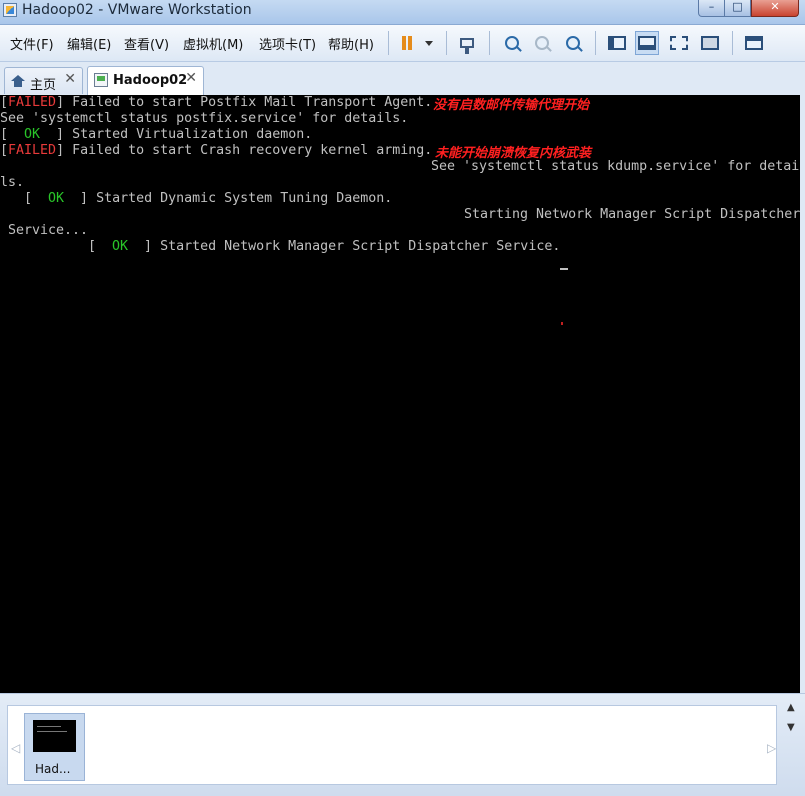 Image resolution: width=805 pixels, height=796 pixels. Describe the element at coordinates (791, 707) in the screenshot. I see `scroll-up-icon: ▲` at that location.